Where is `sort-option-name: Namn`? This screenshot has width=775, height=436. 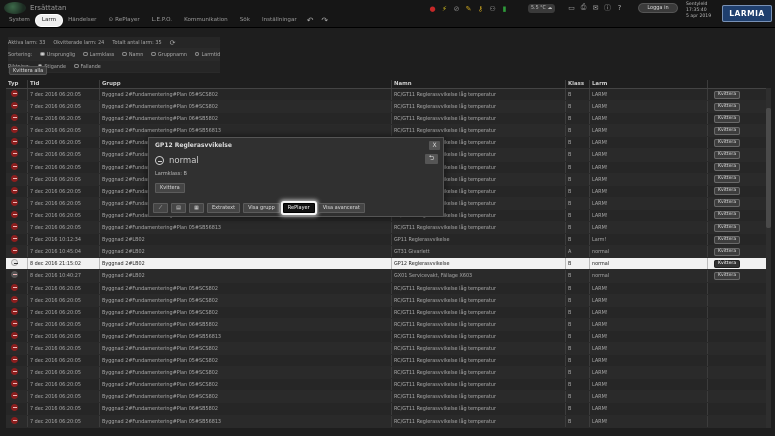
sort-option-name: Namn is located at coordinates (132, 55).